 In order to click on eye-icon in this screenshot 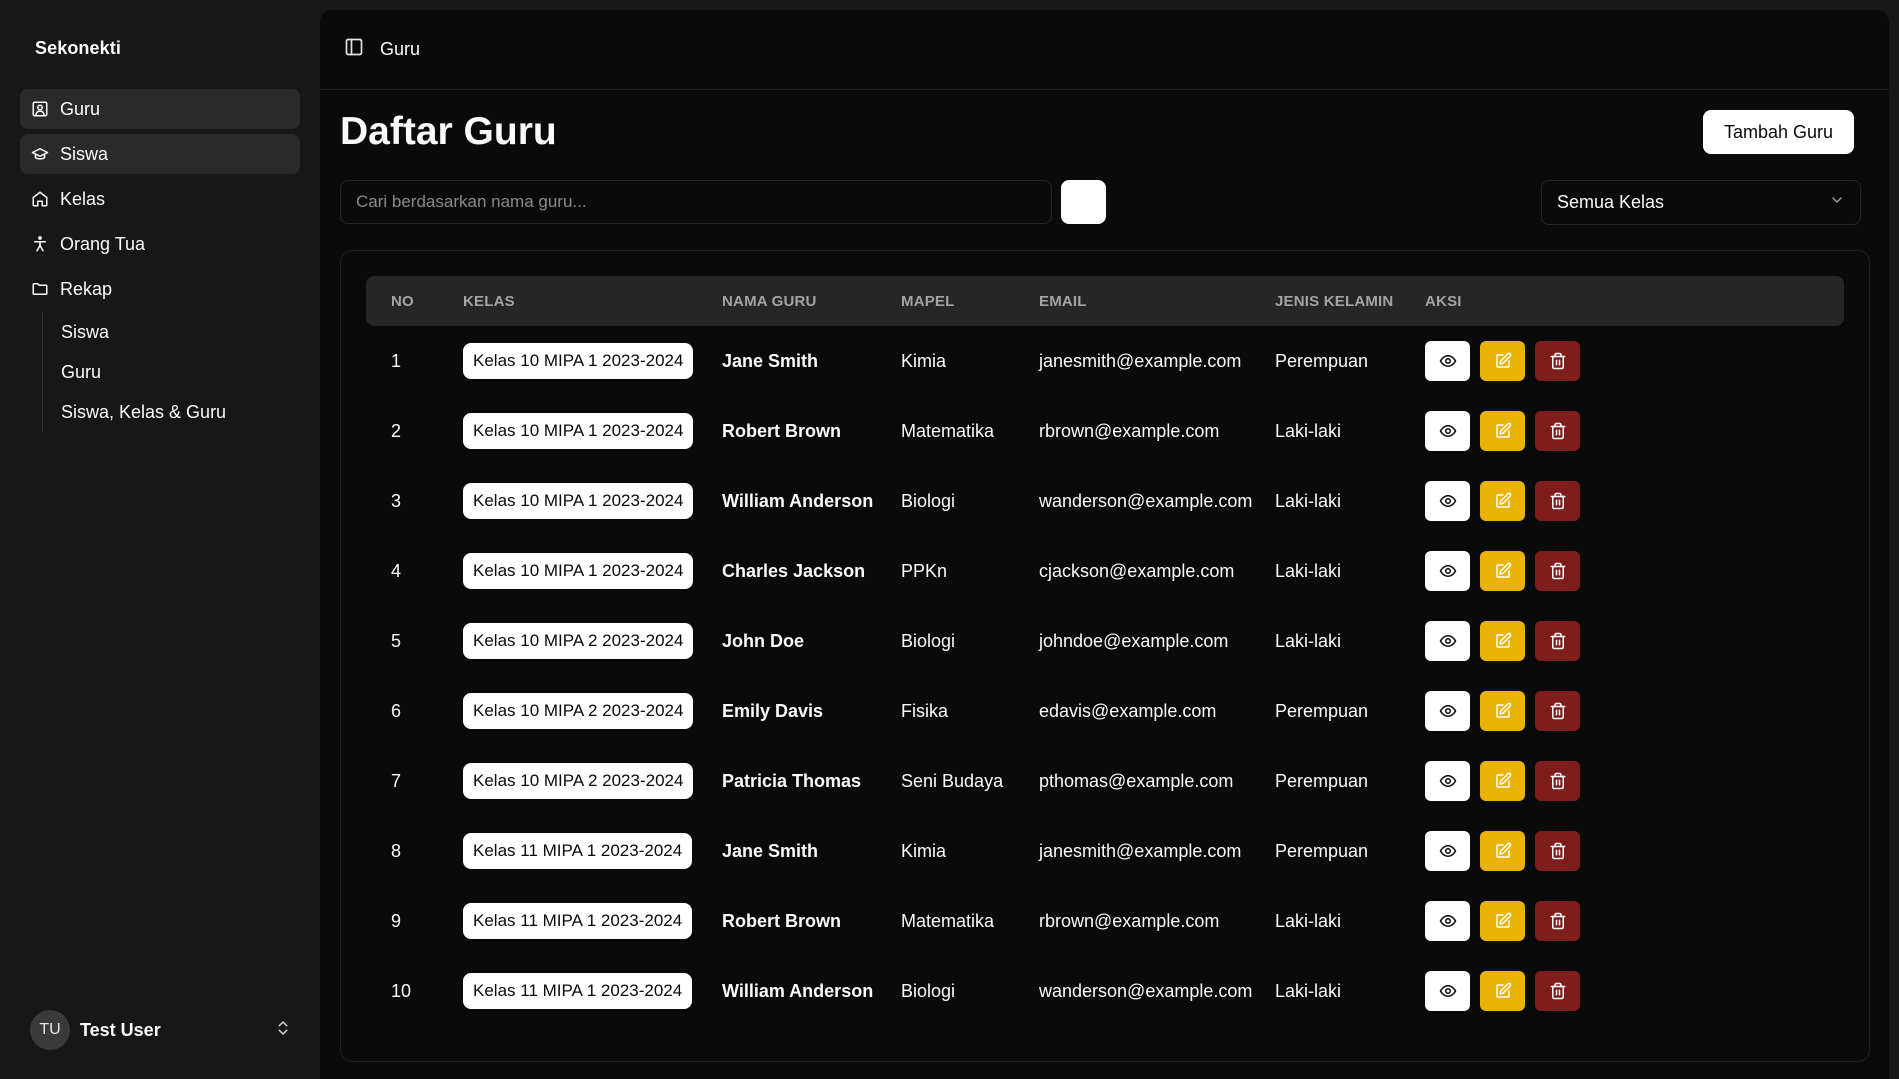, I will do `click(1447, 501)`.